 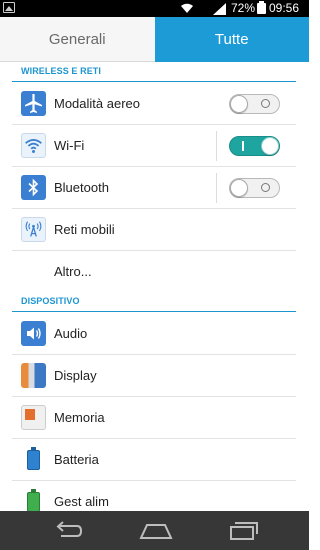 What do you see at coordinates (219, 8) in the screenshot?
I see `signal-icon` at bounding box center [219, 8].